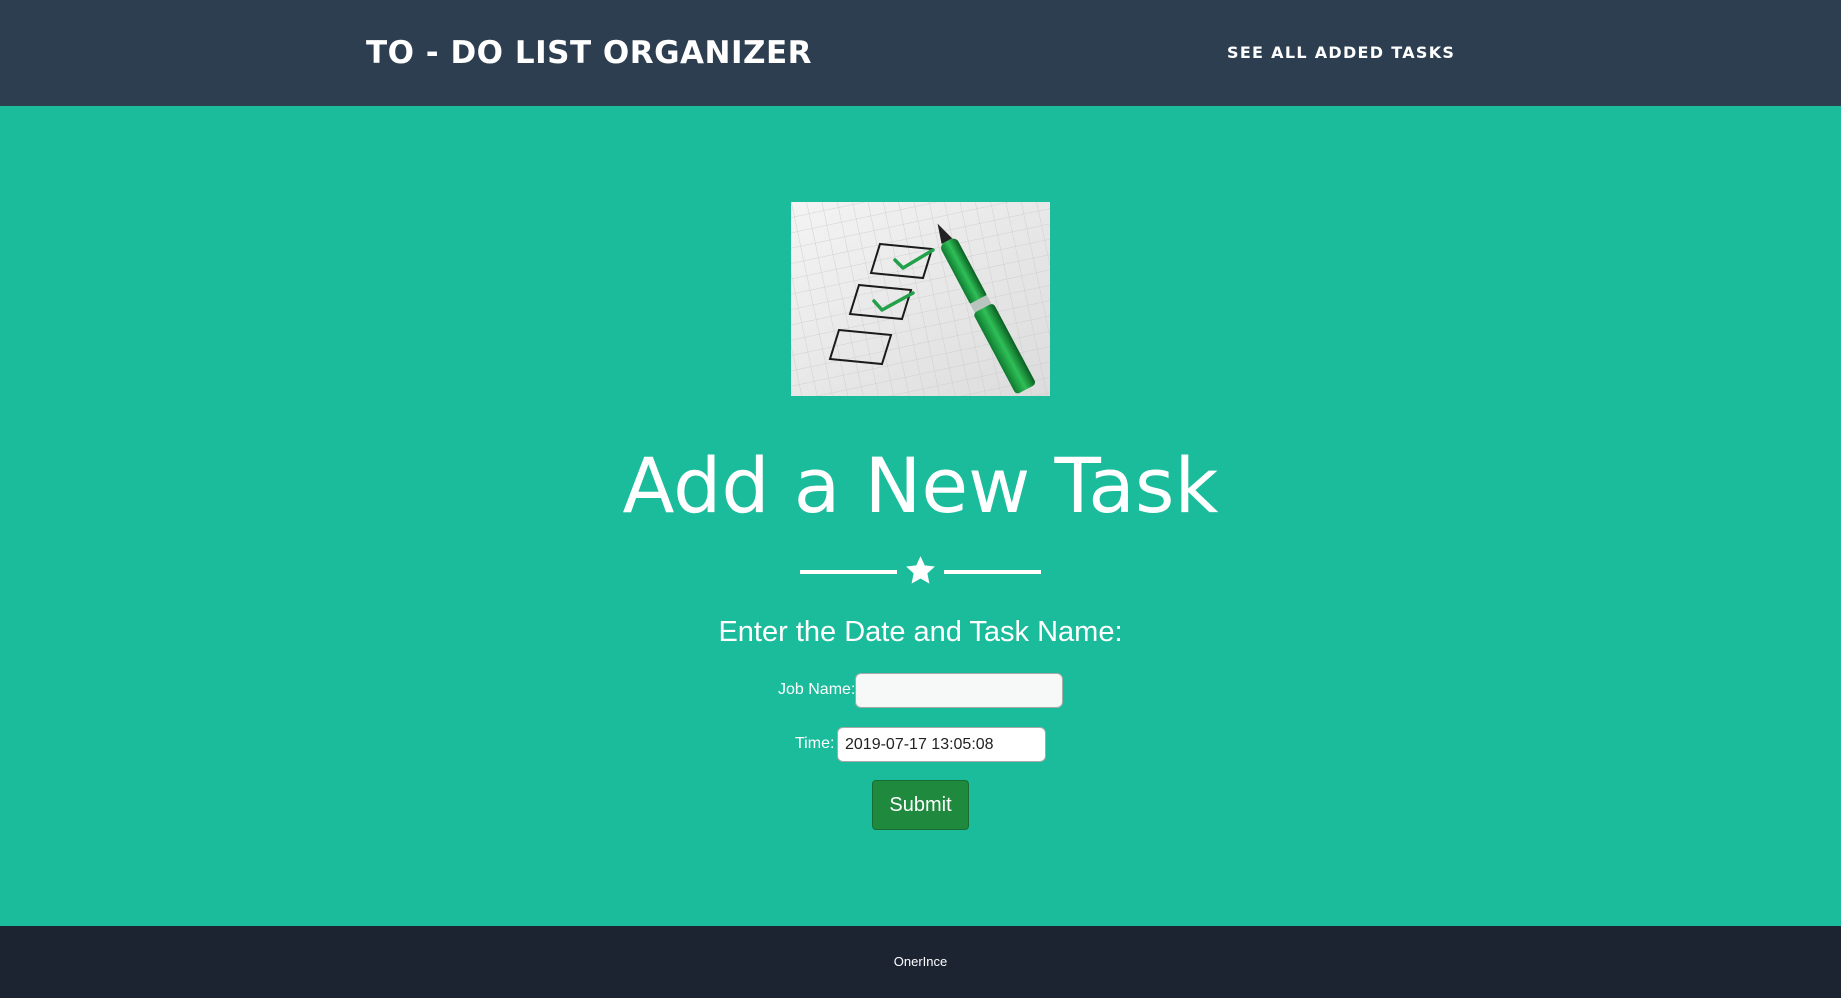 The height and width of the screenshot is (998, 1841). What do you see at coordinates (920, 805) in the screenshot?
I see `submit-button: Submit` at bounding box center [920, 805].